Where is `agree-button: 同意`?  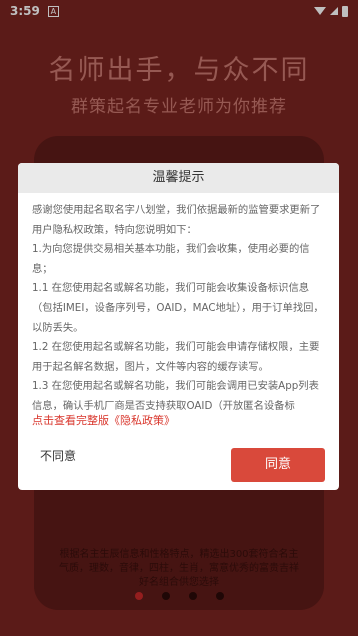 agree-button: 同意 is located at coordinates (278, 465).